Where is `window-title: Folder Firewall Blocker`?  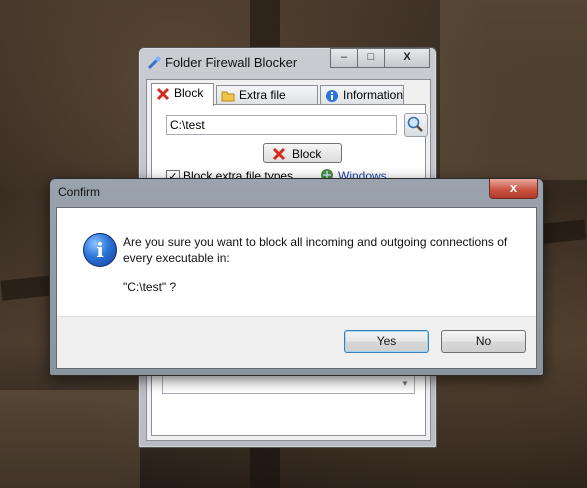
window-title: Folder Firewall Blocker is located at coordinates (231, 62).